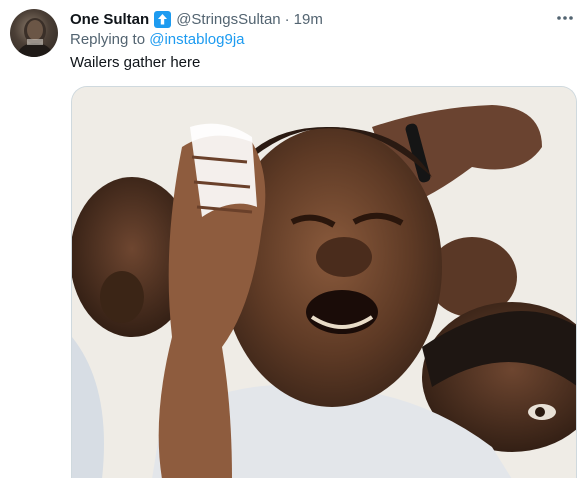 This screenshot has width=581, height=478. I want to click on more-horizontal-icon, so click(565, 18).